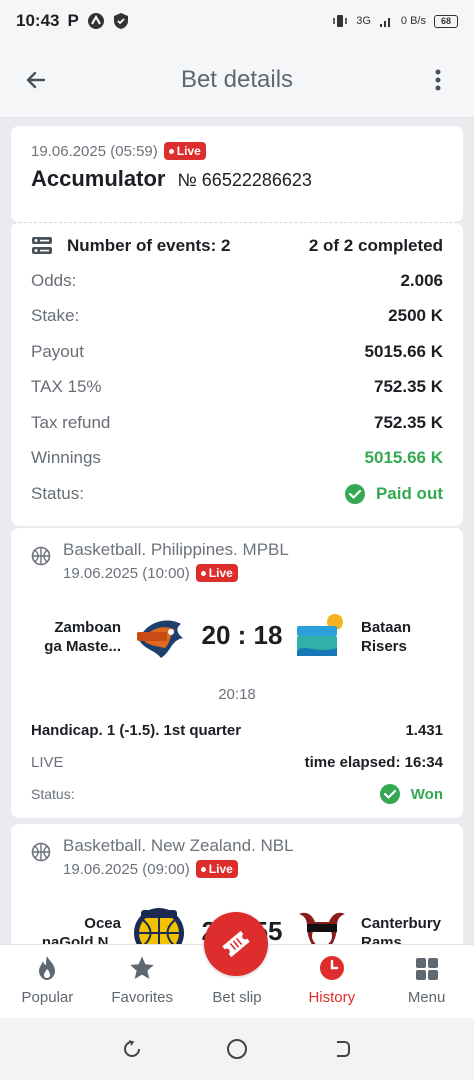 The image size is (474, 1080). What do you see at coordinates (363, 21) in the screenshot?
I see `network-type: 3G` at bounding box center [363, 21].